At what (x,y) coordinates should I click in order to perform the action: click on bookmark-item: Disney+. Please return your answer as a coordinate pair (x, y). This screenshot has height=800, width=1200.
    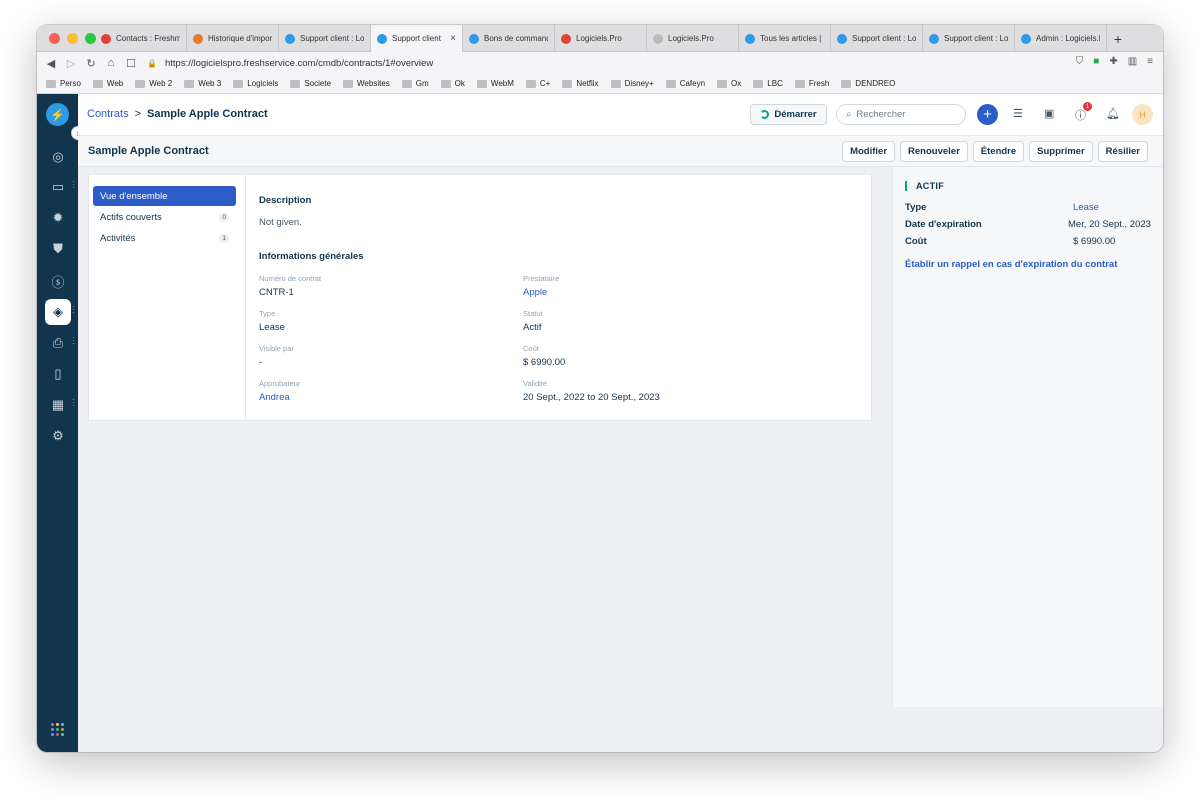
    Looking at the image, I should click on (632, 83).